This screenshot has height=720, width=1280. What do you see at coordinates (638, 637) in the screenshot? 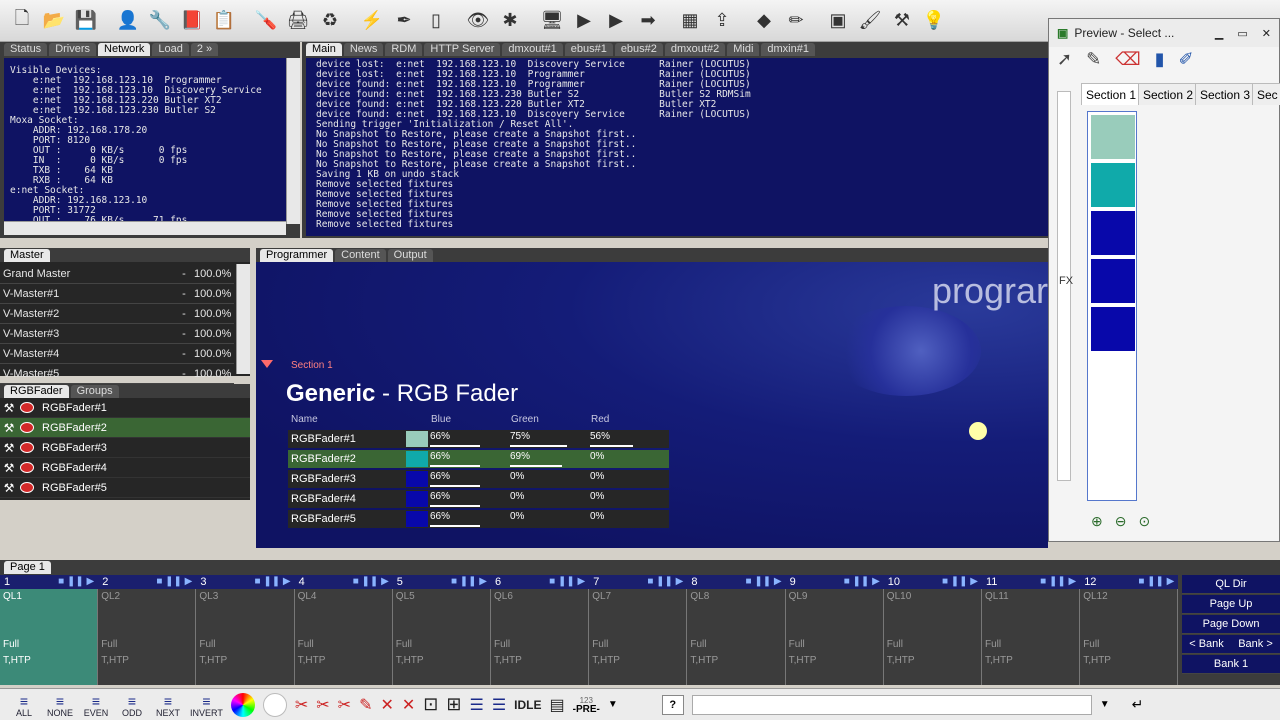
I see `cue-column: QL7 Full T,HTP` at bounding box center [638, 637].